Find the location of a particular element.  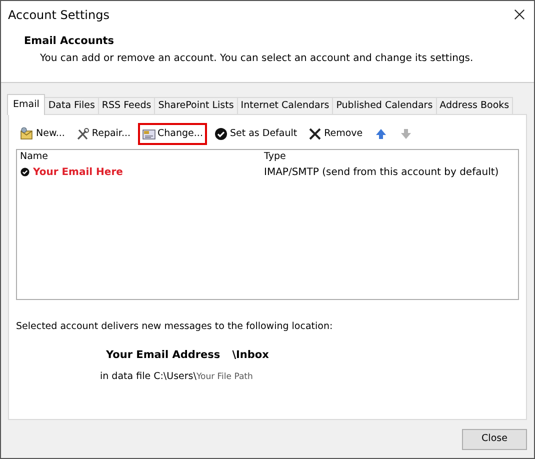

tab: Address Books is located at coordinates (475, 105).